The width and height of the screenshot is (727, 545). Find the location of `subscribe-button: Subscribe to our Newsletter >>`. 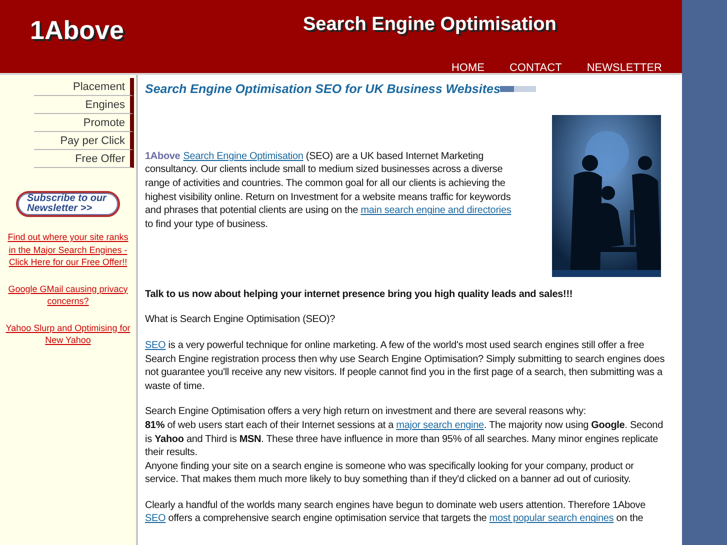

subscribe-button: Subscribe to our Newsletter >> is located at coordinates (68, 204).